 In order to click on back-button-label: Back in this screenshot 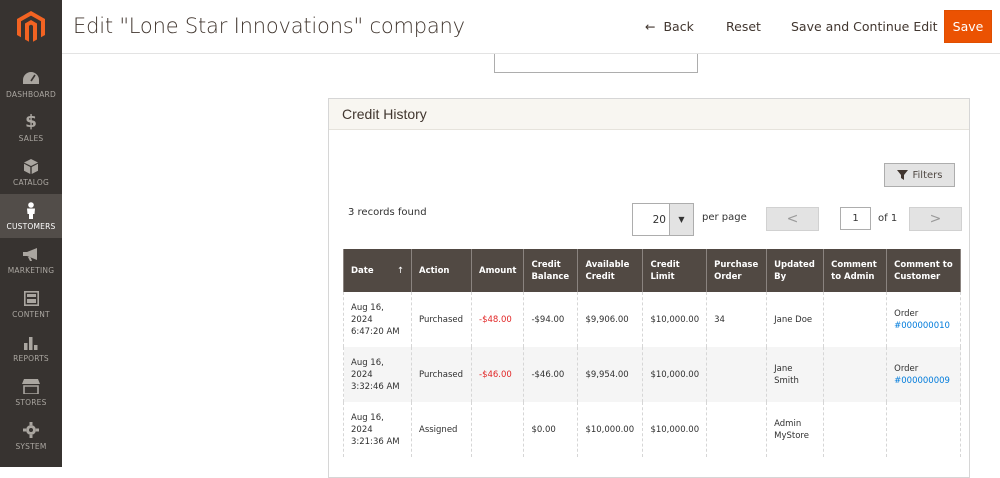, I will do `click(678, 26)`.